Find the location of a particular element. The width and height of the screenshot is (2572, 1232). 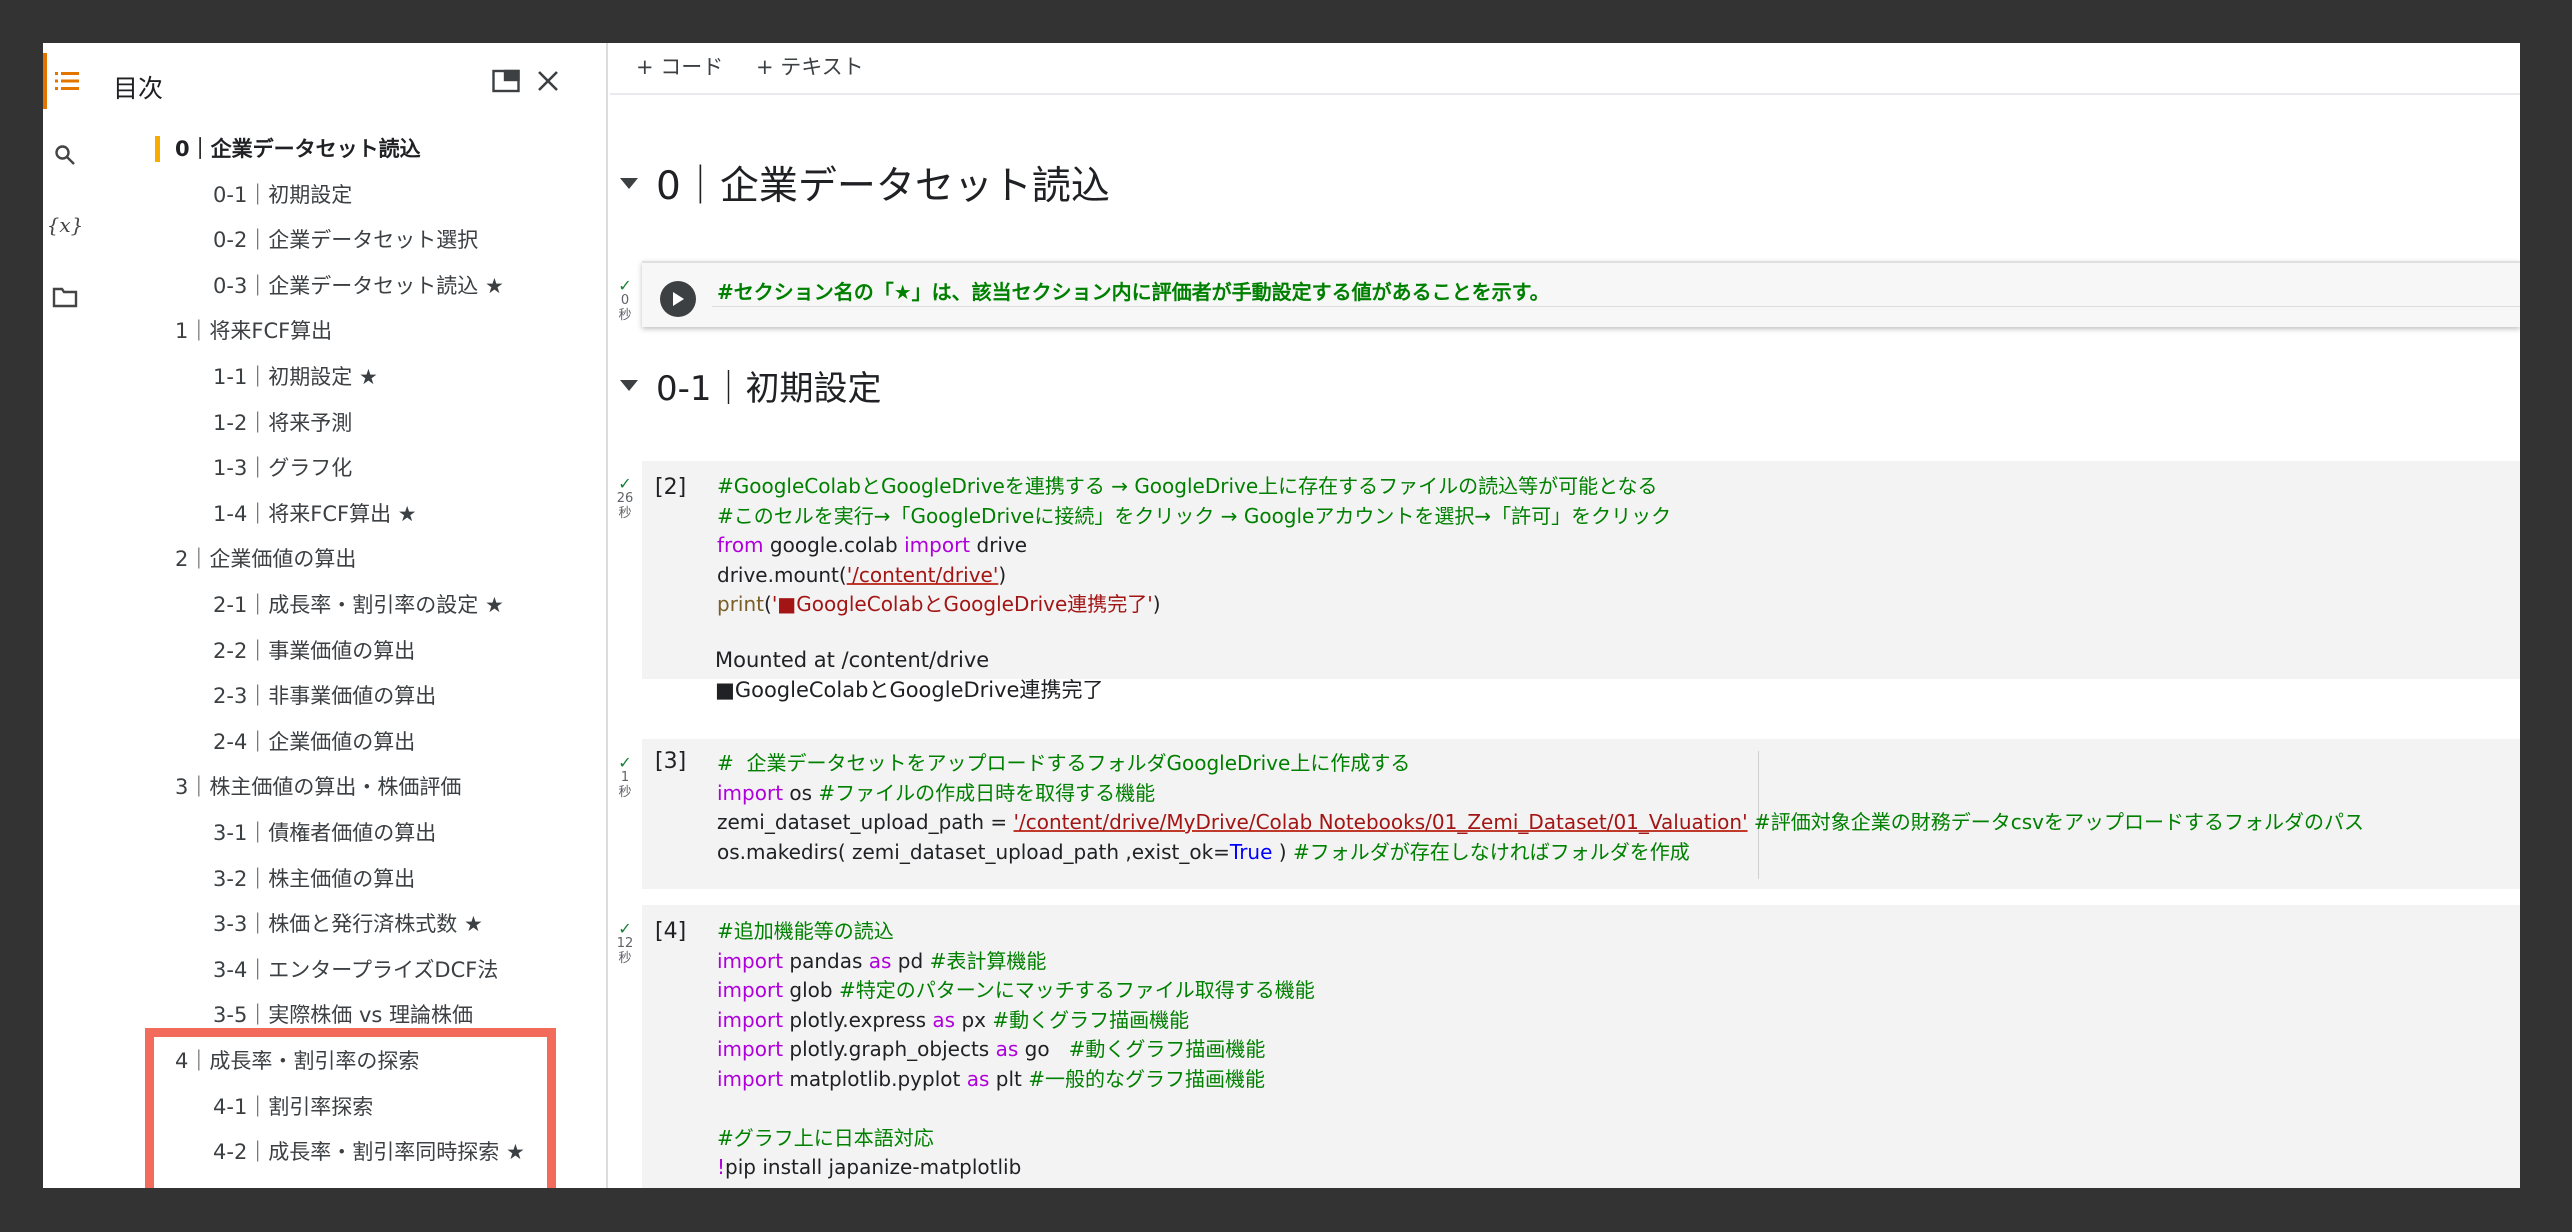

section-heading-0: 0｜企業データセット読込 is located at coordinates (865, 183).